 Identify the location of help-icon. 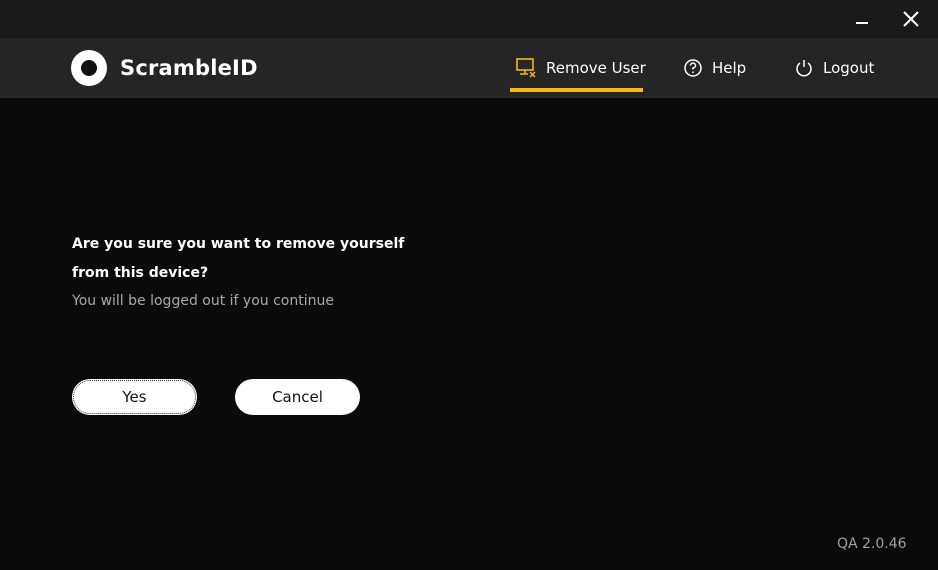
(693, 68).